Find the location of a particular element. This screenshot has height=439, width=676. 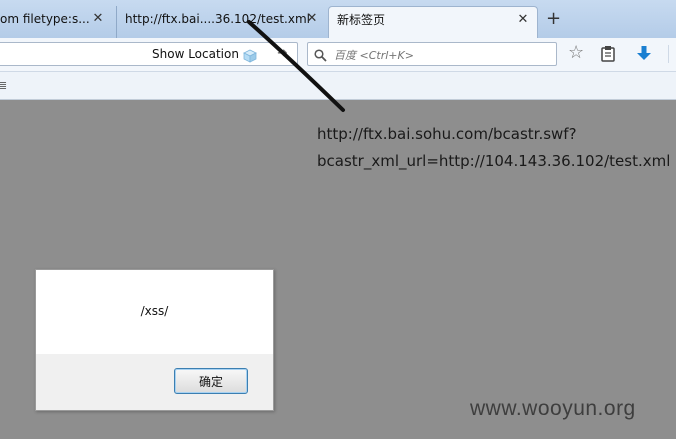

tab-new-tab-active: 新标签页 ✕ is located at coordinates (433, 22).